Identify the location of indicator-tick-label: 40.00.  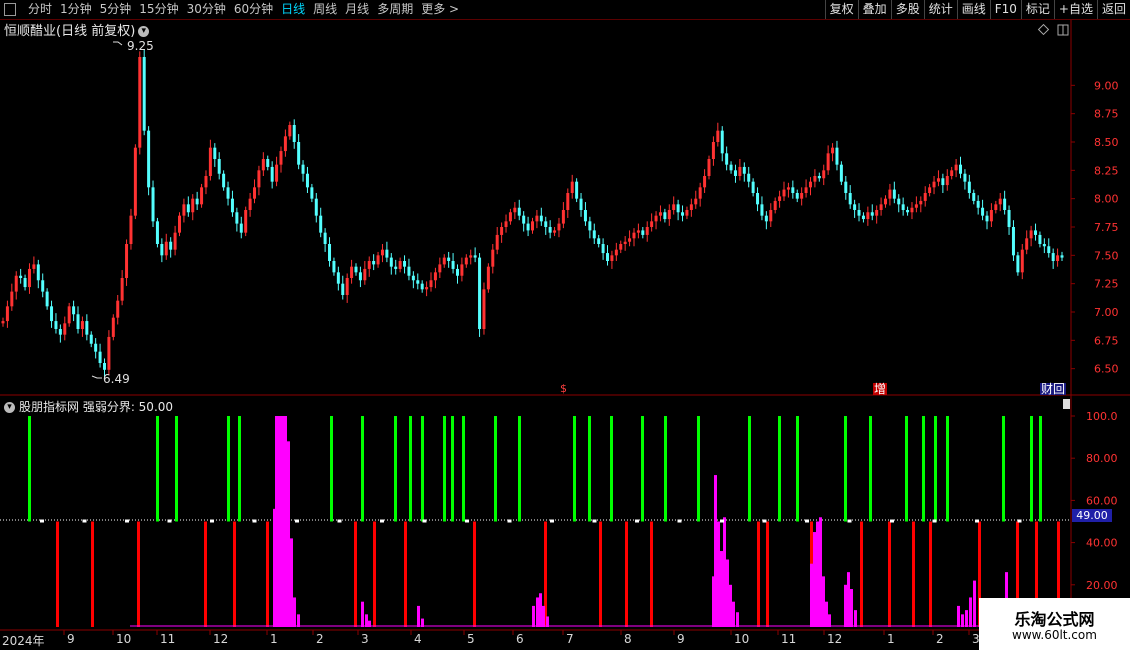
(1102, 543).